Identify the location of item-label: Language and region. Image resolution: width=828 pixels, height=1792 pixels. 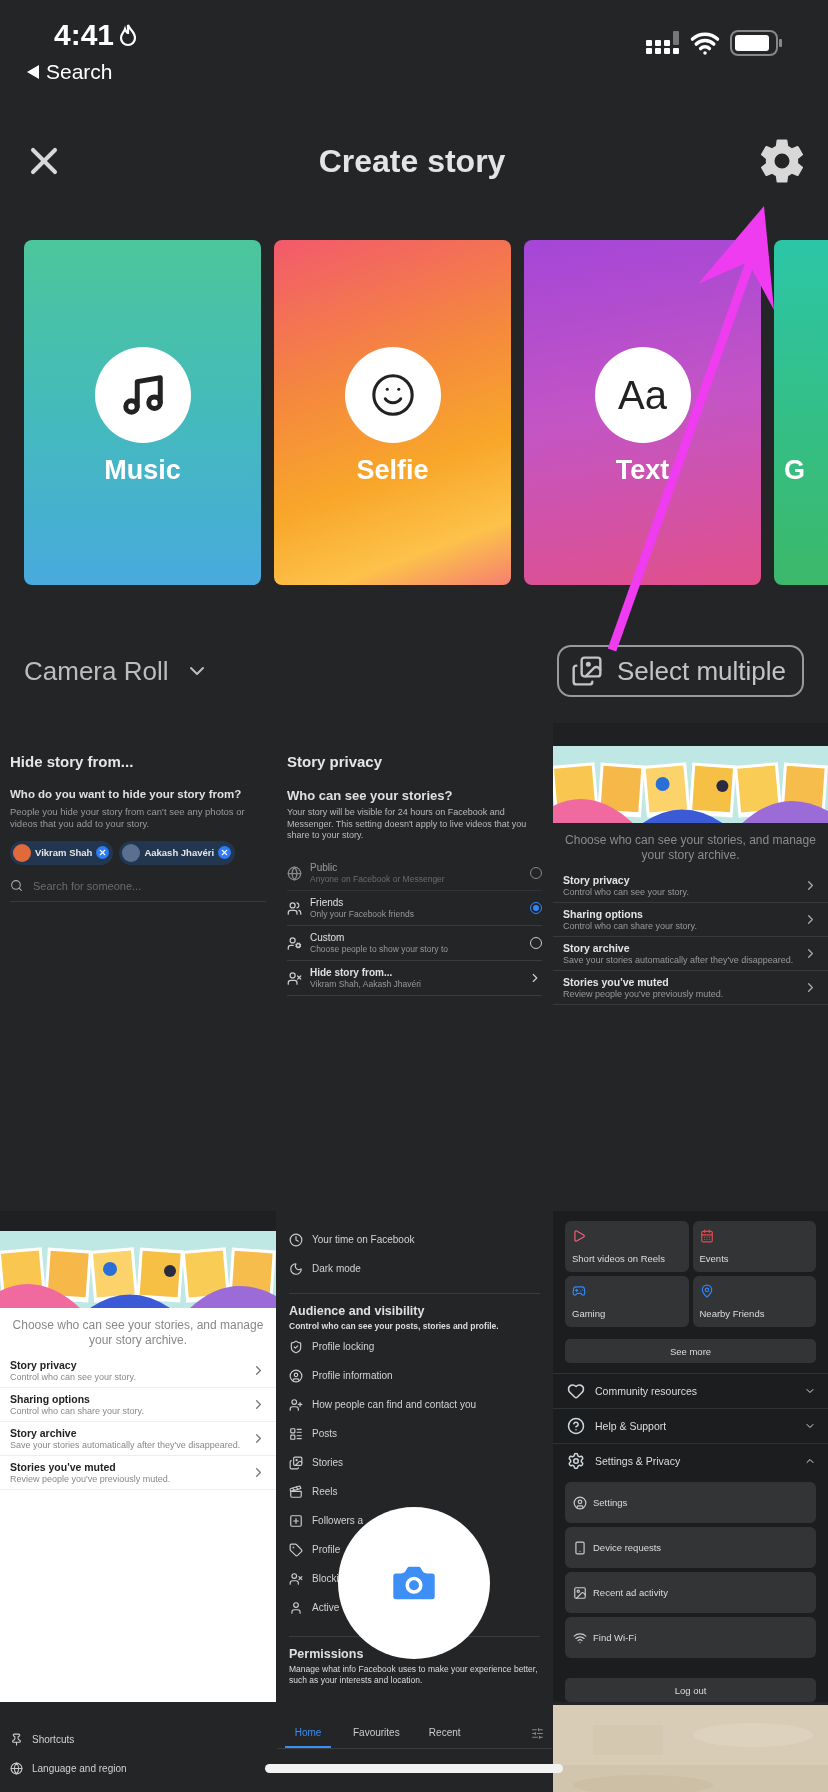
(79, 1768).